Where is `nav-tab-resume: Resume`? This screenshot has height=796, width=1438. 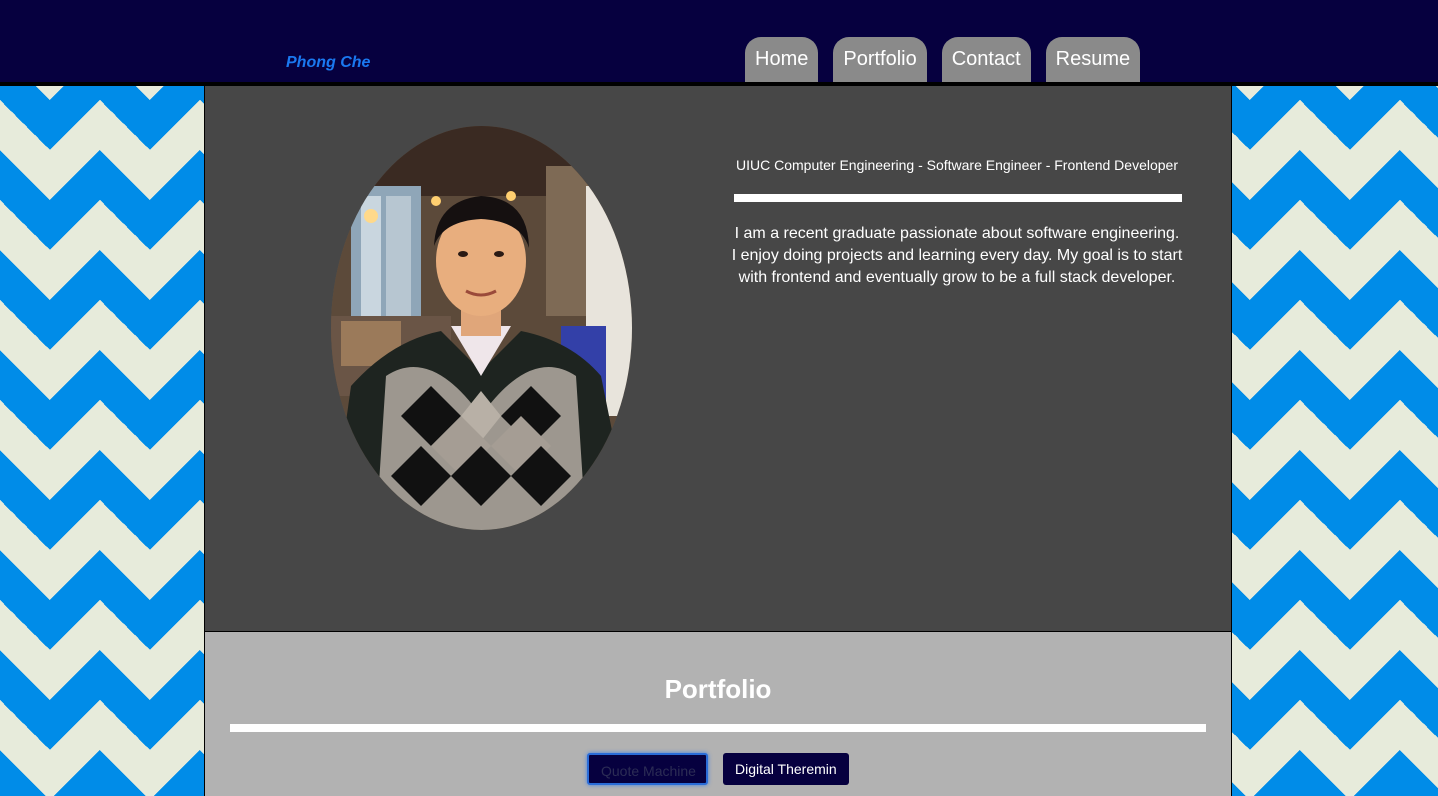
nav-tab-resume: Resume is located at coordinates (1093, 59).